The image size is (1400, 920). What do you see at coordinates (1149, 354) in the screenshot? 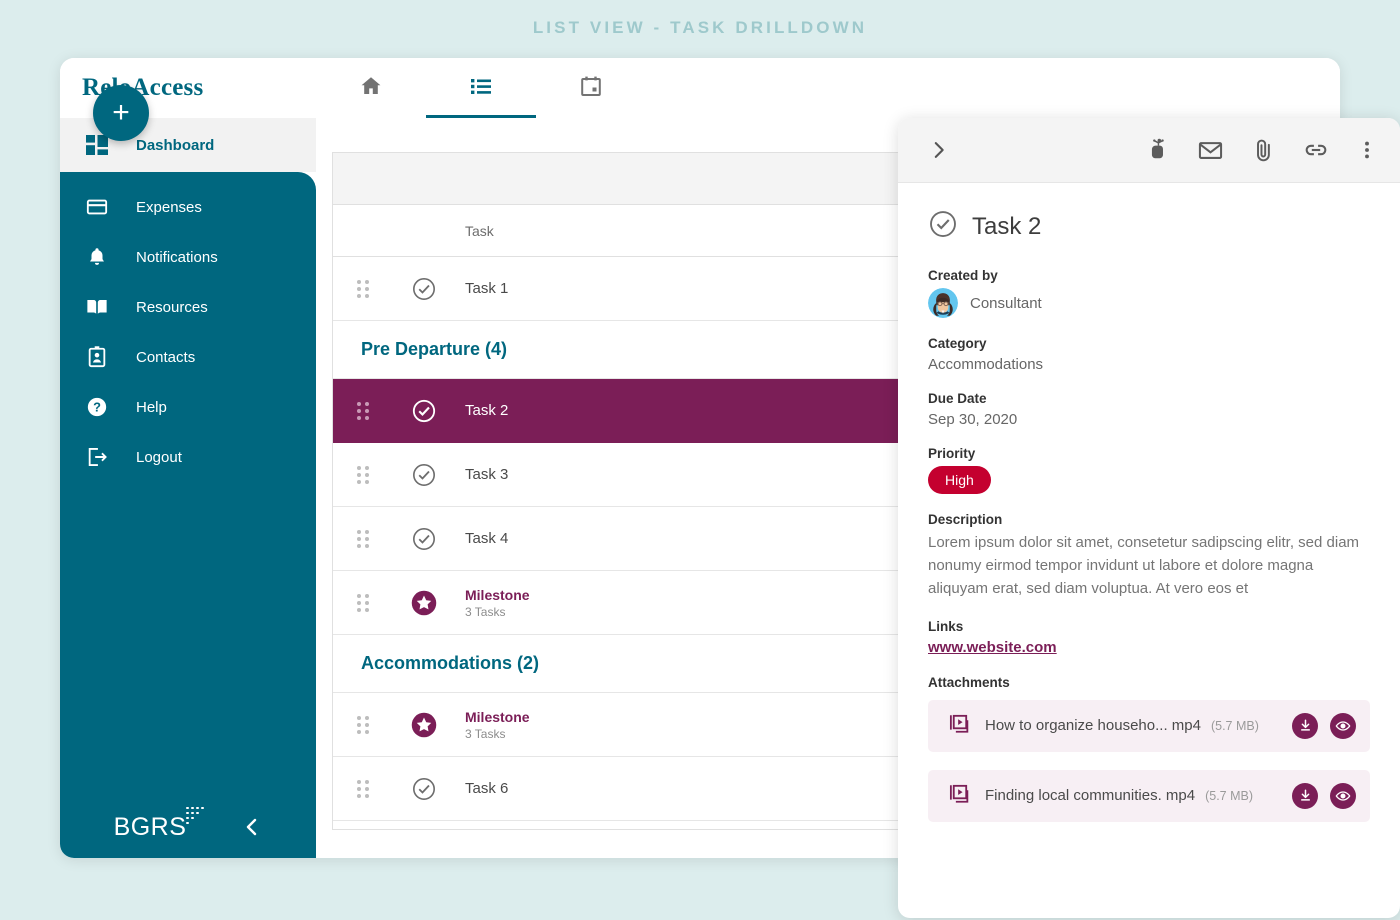
I see `field-category: Category Accommodations` at bounding box center [1149, 354].